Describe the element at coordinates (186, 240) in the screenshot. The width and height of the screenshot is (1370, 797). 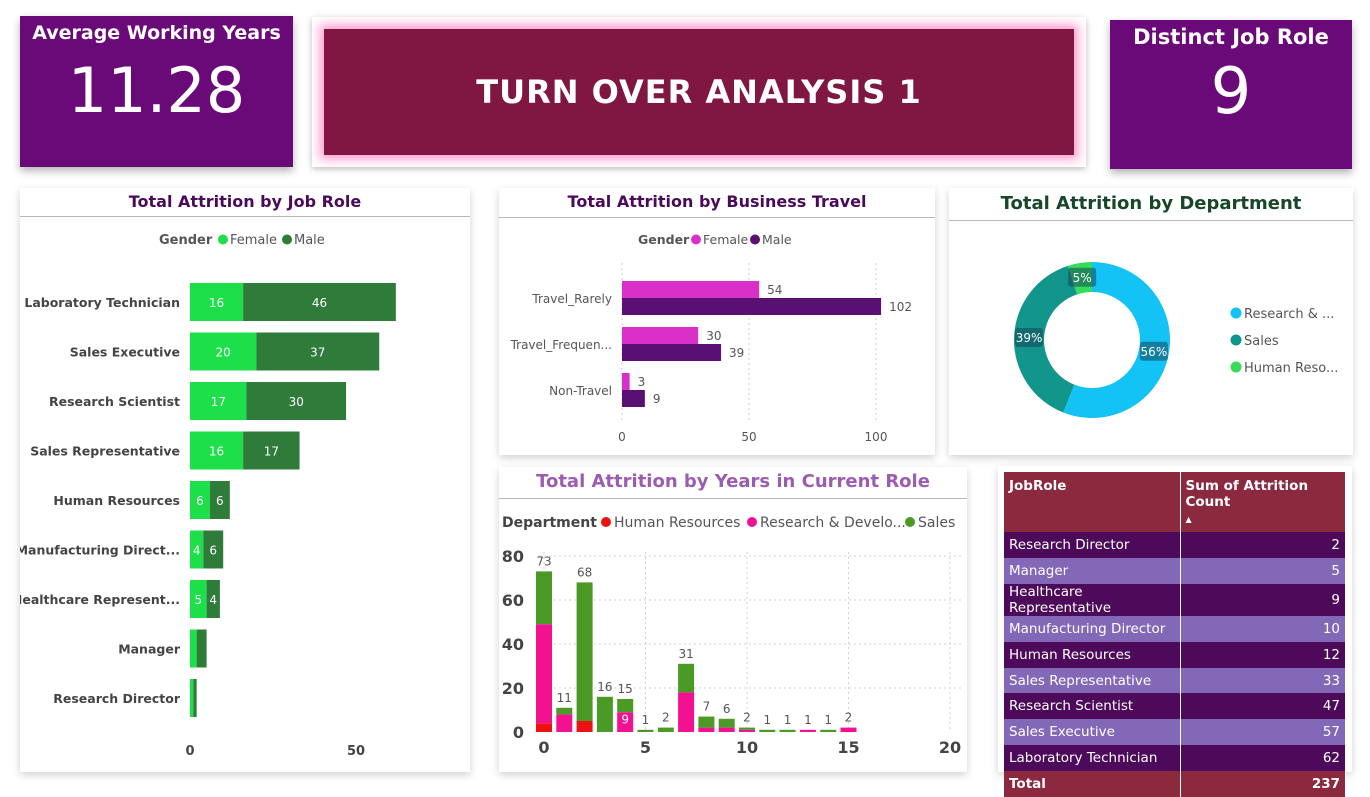
I see `legend-title: Gender` at that location.